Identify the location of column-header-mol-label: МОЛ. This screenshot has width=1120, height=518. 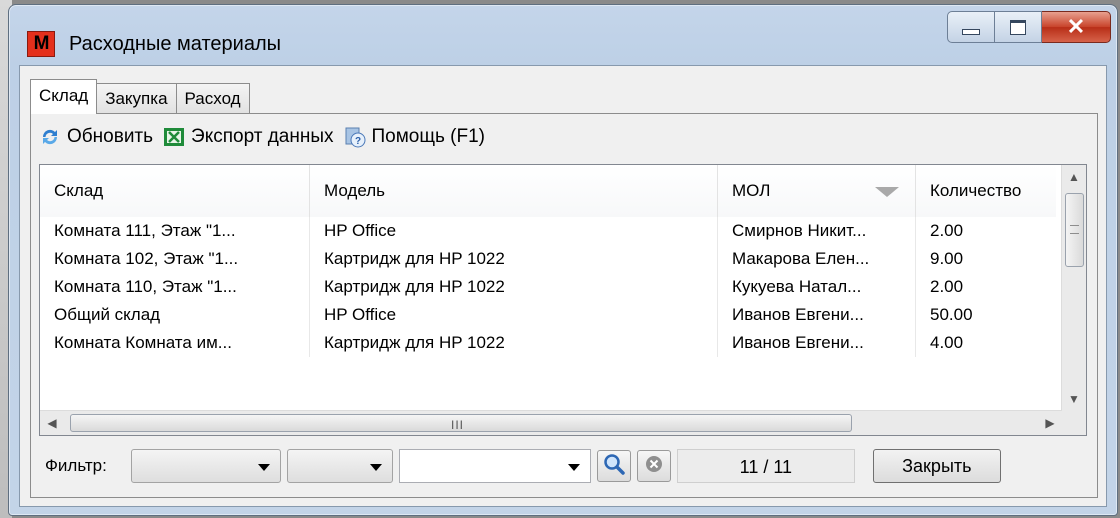
(751, 190).